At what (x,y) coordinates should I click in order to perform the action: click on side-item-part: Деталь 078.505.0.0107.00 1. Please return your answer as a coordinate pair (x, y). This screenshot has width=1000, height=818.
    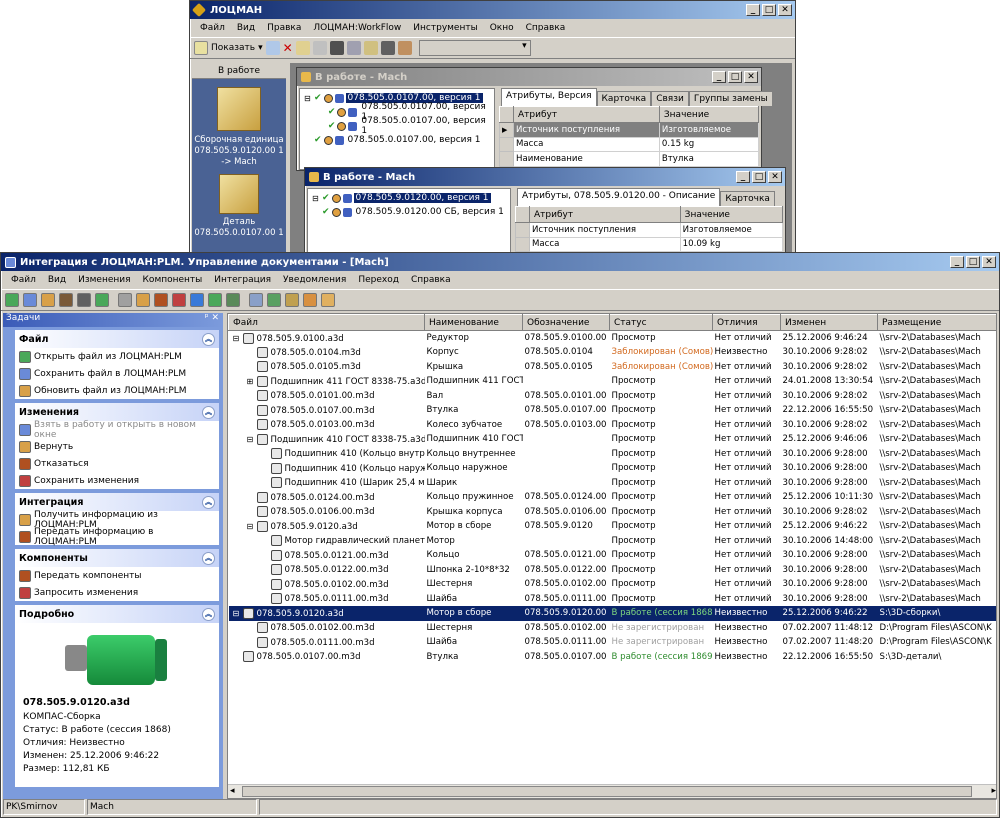
    Looking at the image, I should click on (239, 207).